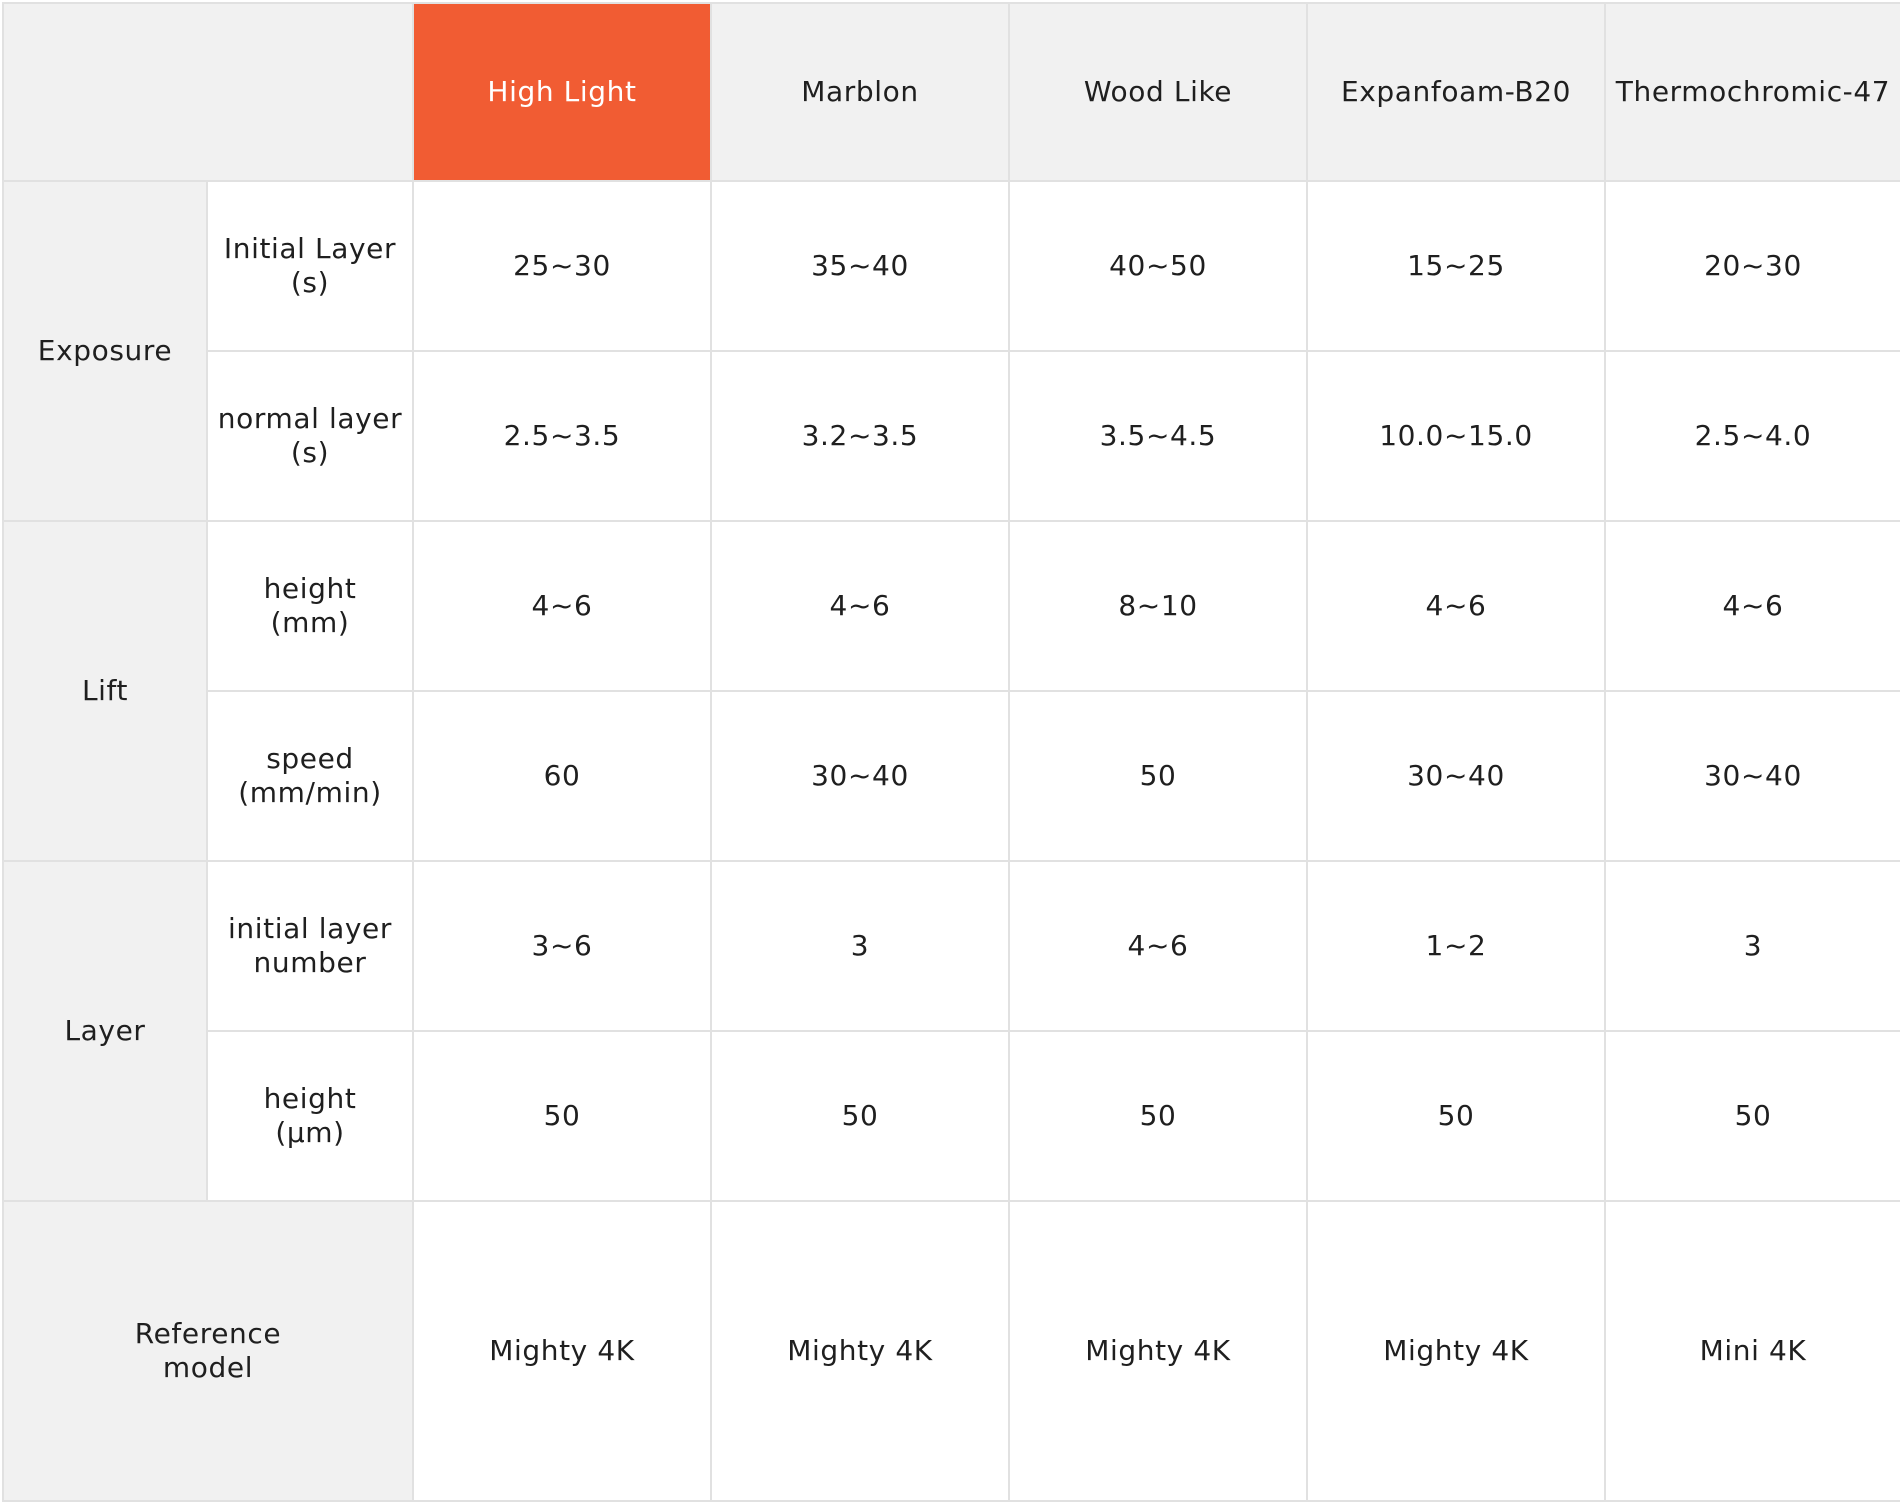  Describe the element at coordinates (105, 351) in the screenshot. I see `group-label-exposure: Exposure` at that location.